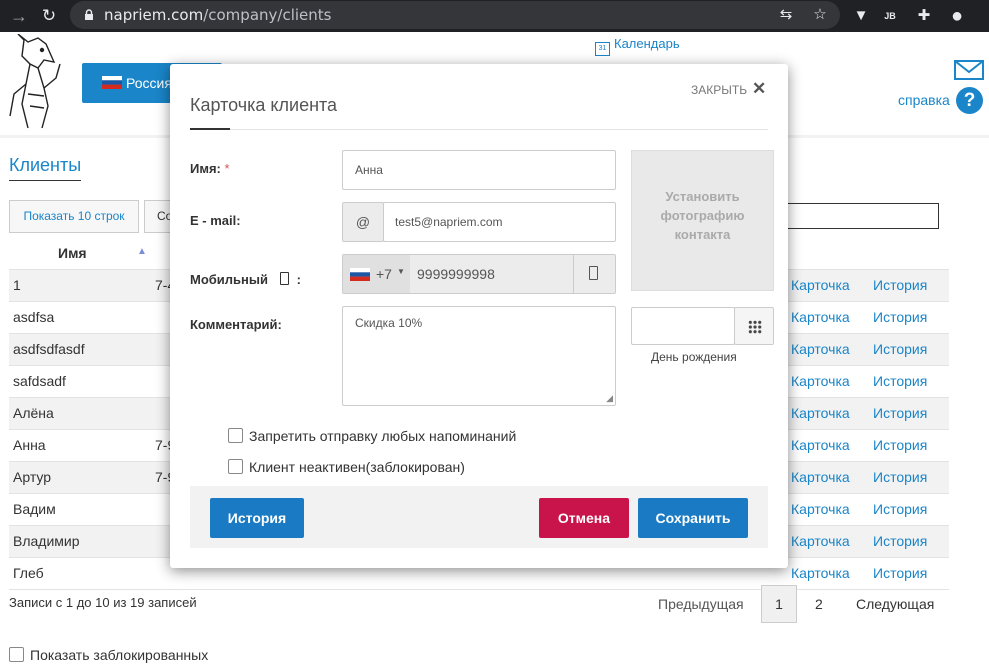  What do you see at coordinates (210, 129) in the screenshot?
I see `title-underline` at bounding box center [210, 129].